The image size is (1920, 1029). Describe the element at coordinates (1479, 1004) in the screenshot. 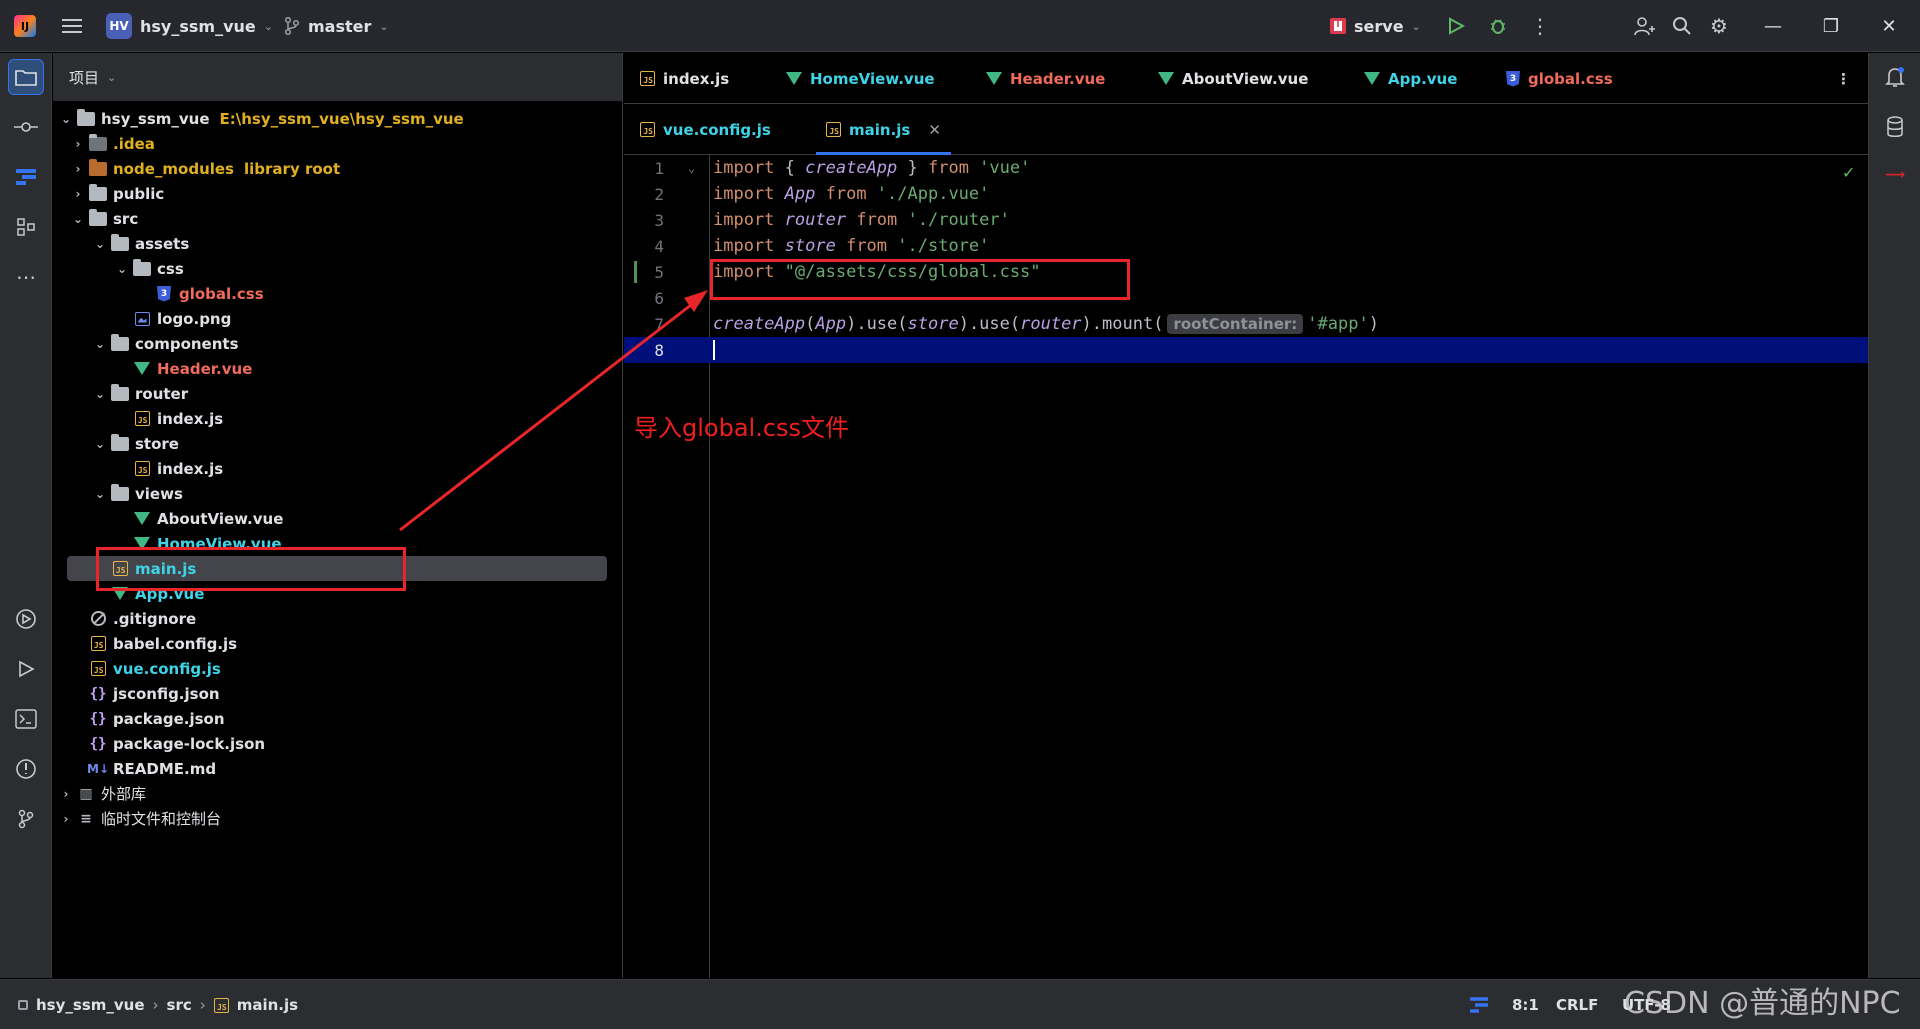

I see `structure-status-icon` at that location.